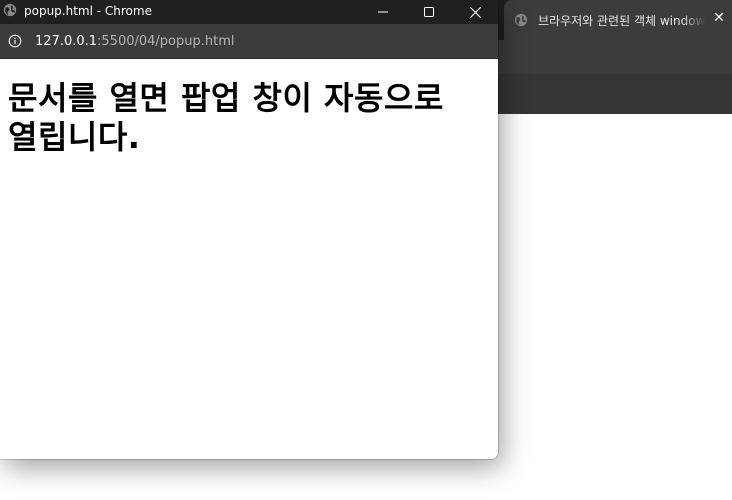 The image size is (732, 500). Describe the element at coordinates (15, 41) in the screenshot. I see `info-icon` at that location.